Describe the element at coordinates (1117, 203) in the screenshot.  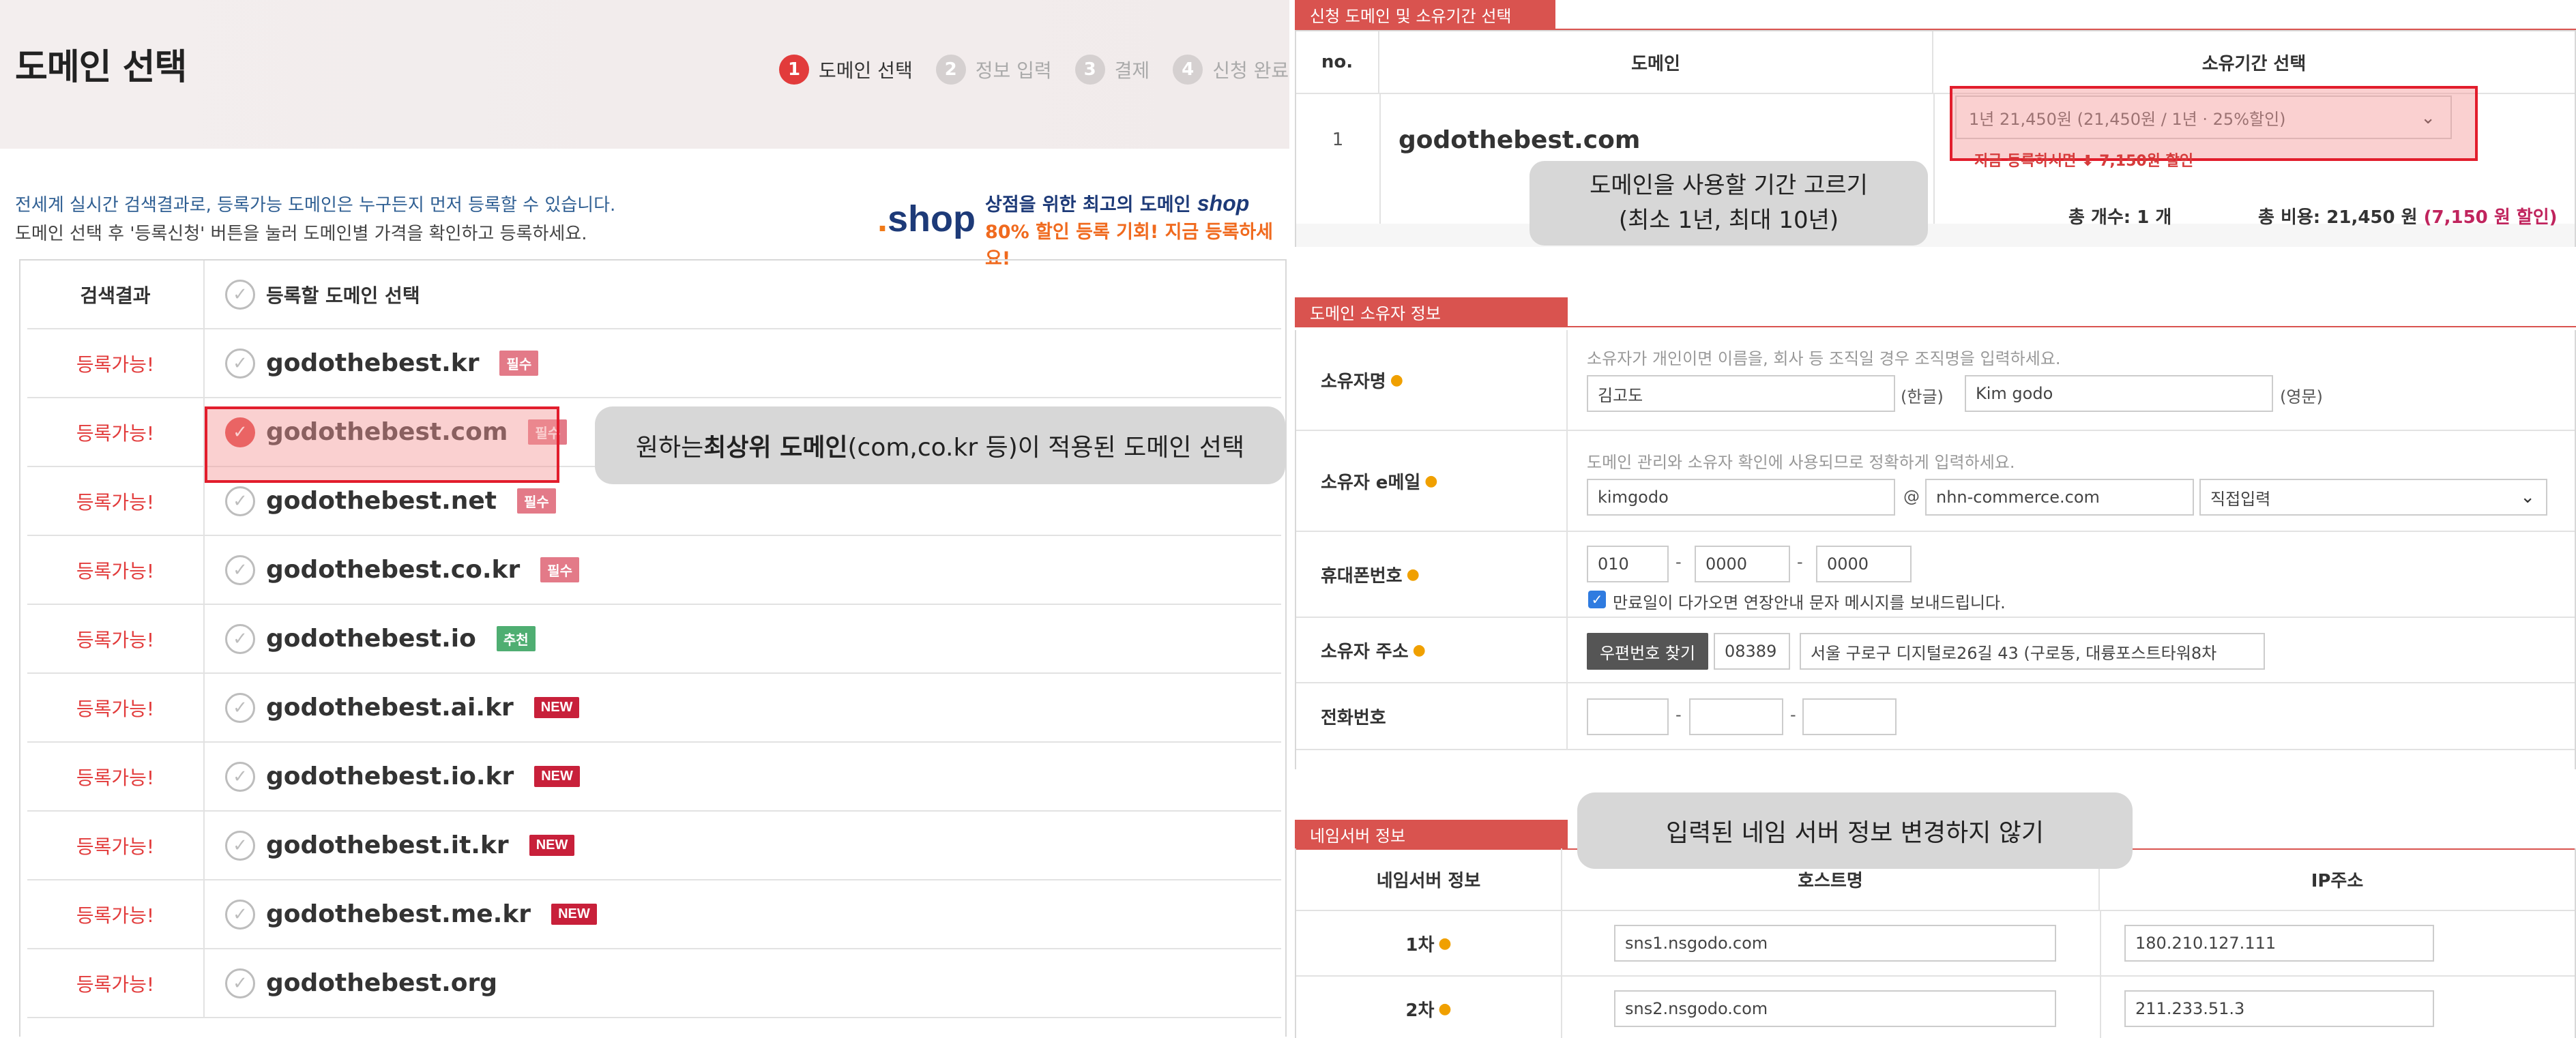
I see `shop-banner-line1: 상점을 위한 최고의 도메인 shop` at that location.